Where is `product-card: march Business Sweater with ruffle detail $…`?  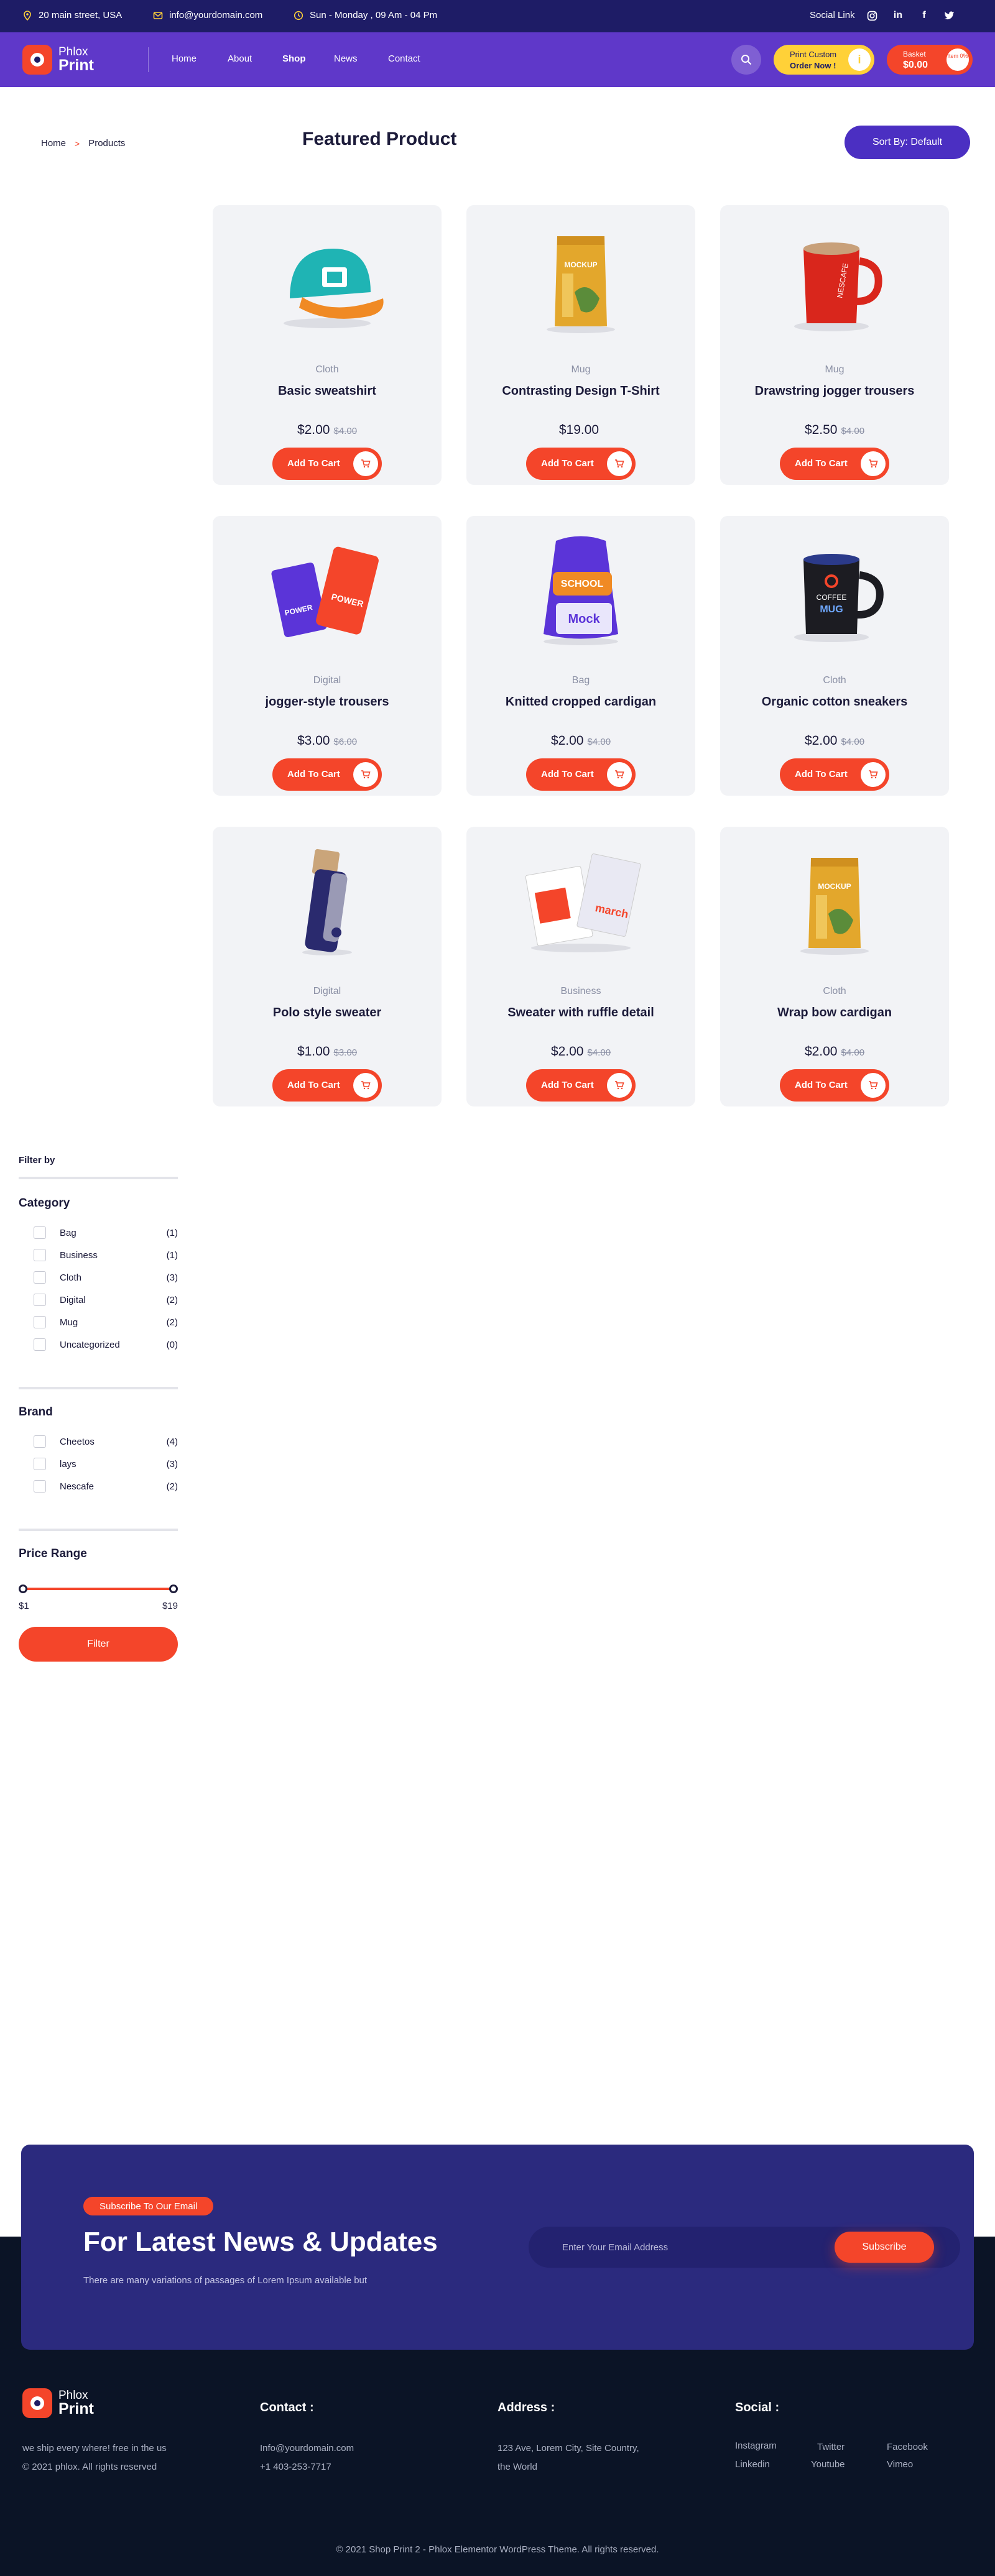
product-card: march Business Sweater with ruffle detail $… is located at coordinates (580, 966).